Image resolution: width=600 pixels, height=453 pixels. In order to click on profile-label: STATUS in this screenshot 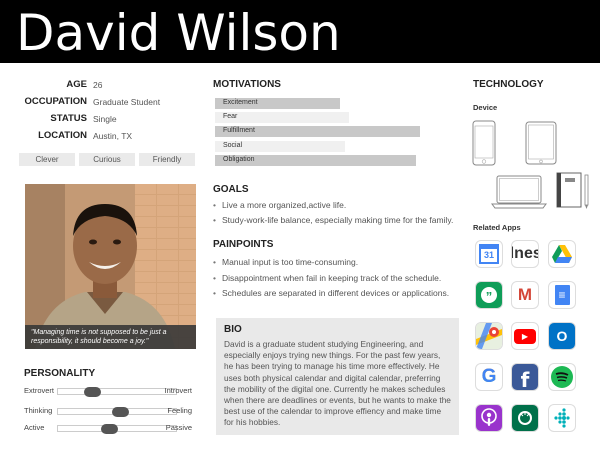, I will do `click(68, 118)`.